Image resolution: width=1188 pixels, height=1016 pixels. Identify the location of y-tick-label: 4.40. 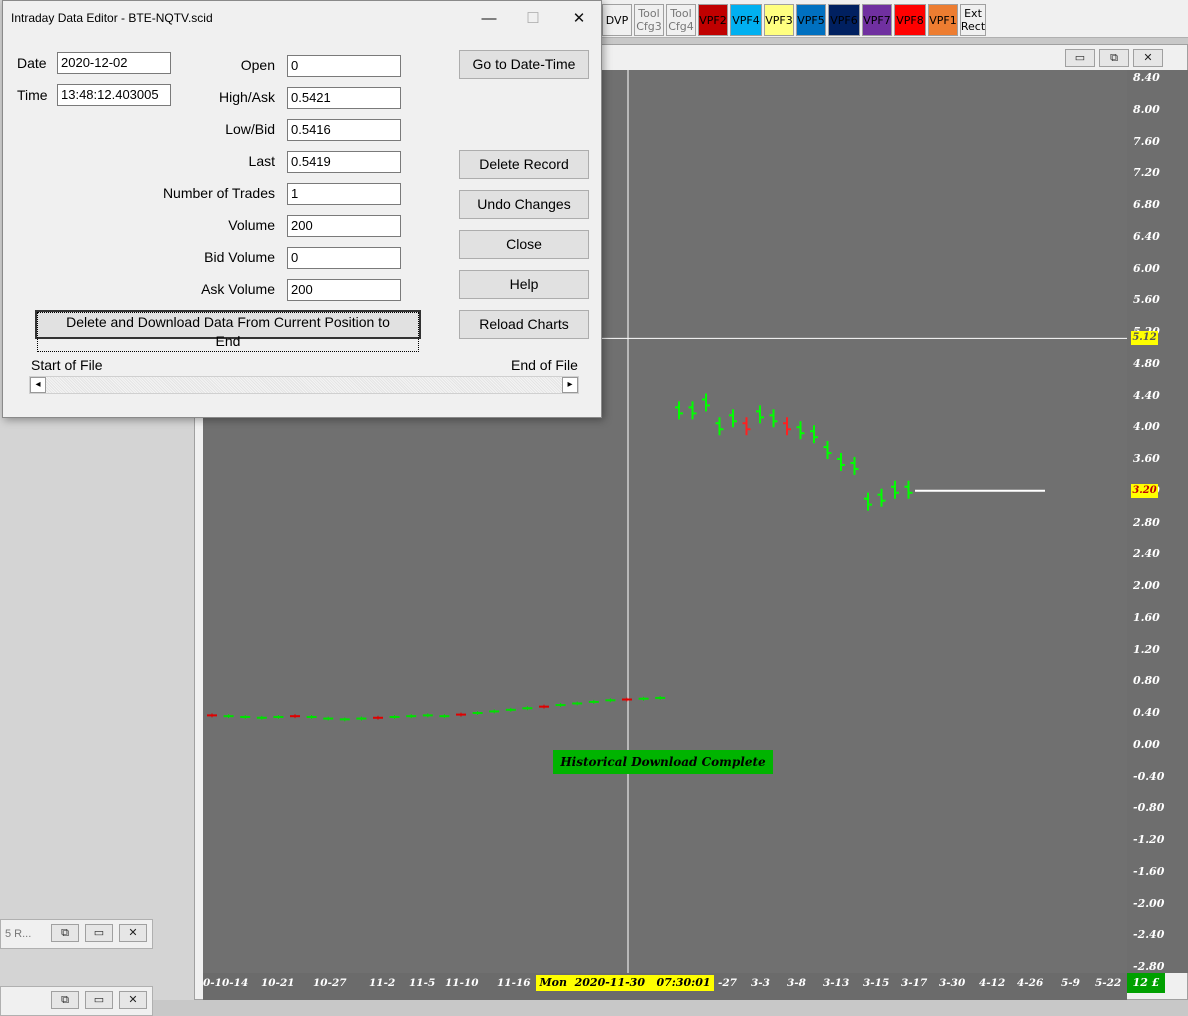
(1146, 395).